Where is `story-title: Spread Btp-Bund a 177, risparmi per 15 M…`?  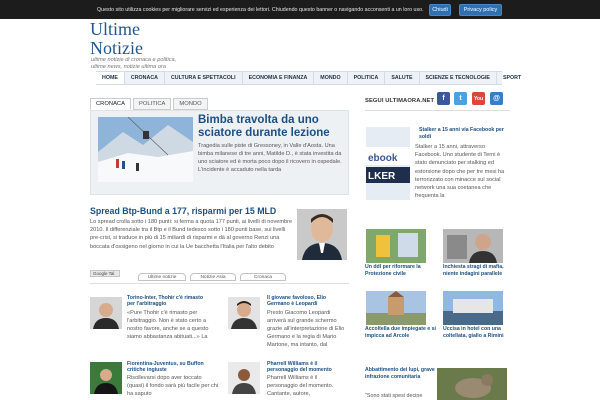 story-title: Spread Btp-Bund a 177, risparmi per 15 M… is located at coordinates (195, 211).